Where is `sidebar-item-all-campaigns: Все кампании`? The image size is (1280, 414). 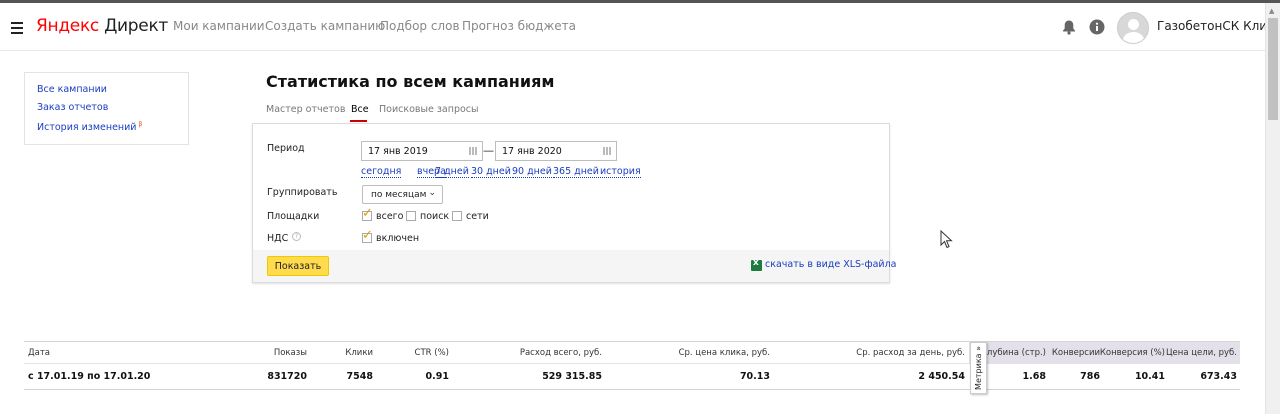
sidebar-item-all-campaigns: Все кампании is located at coordinates (72, 89).